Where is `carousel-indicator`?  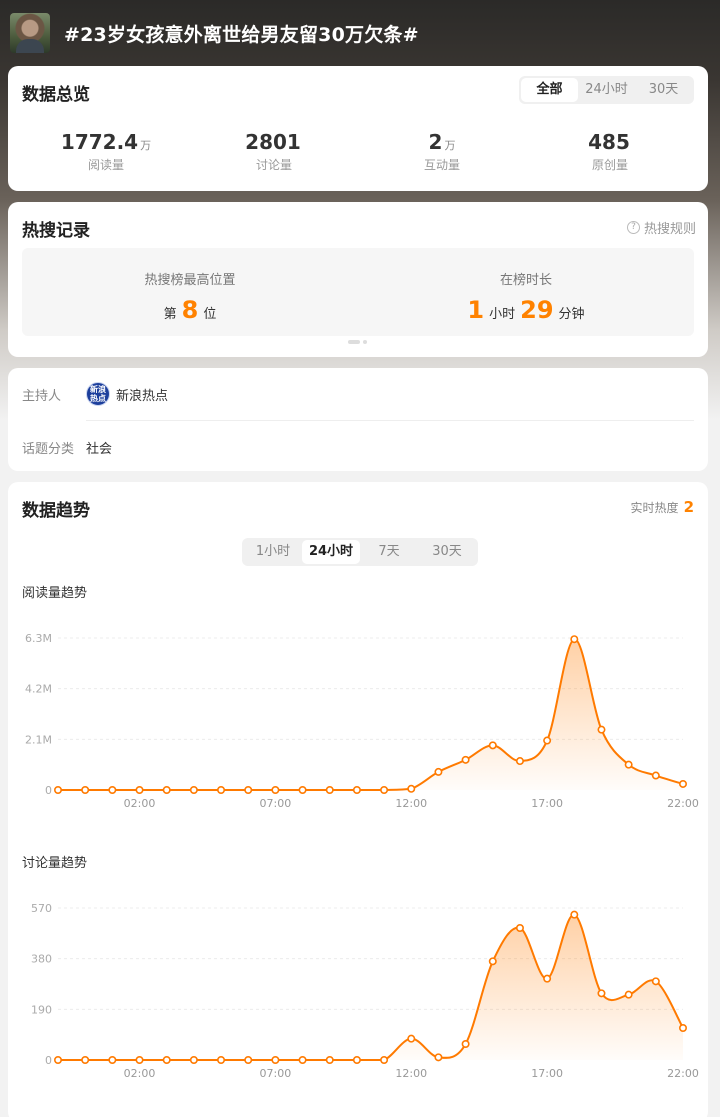
carousel-indicator is located at coordinates (357, 342).